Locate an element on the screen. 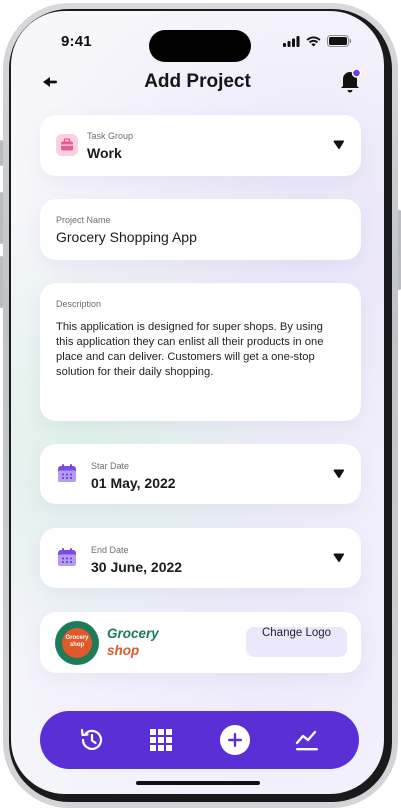 This screenshot has width=401, height=812. page-title: Add Project is located at coordinates (197, 81).